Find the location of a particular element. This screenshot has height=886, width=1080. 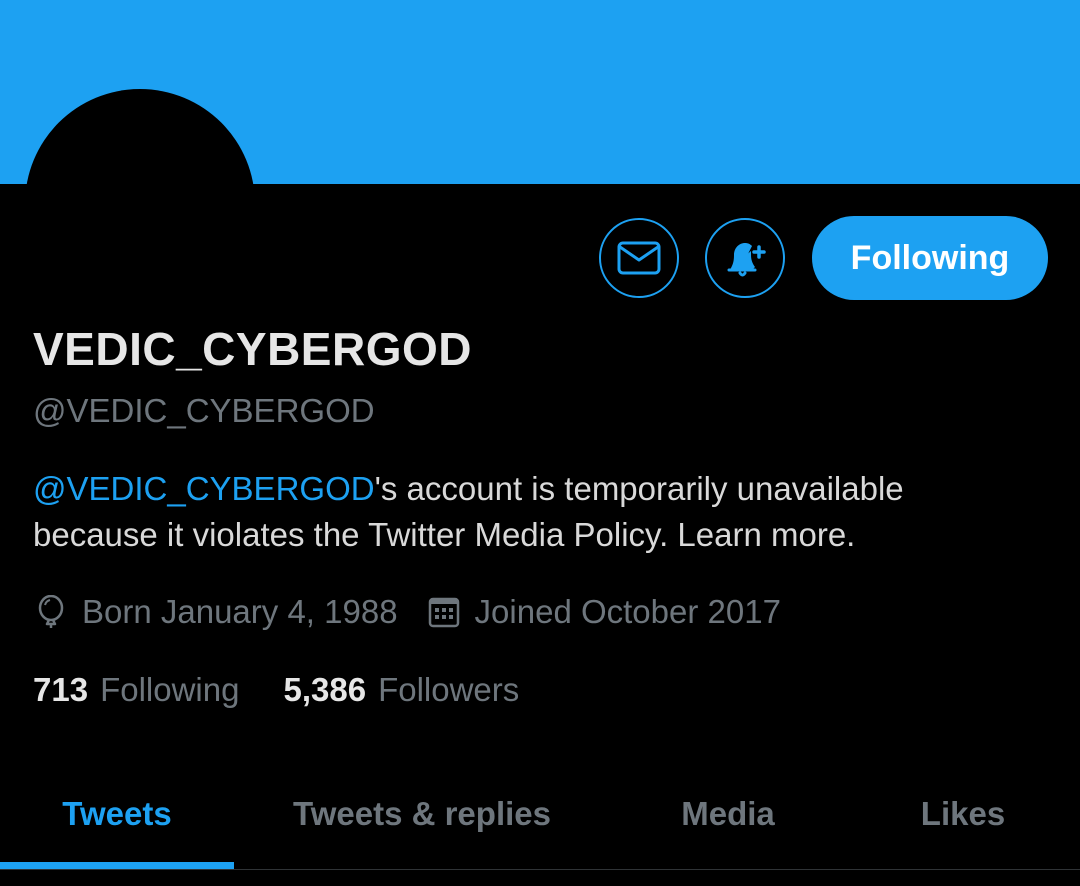

bio-mention-link: @VEDIC_CYBERGOD is located at coordinates (204, 488).